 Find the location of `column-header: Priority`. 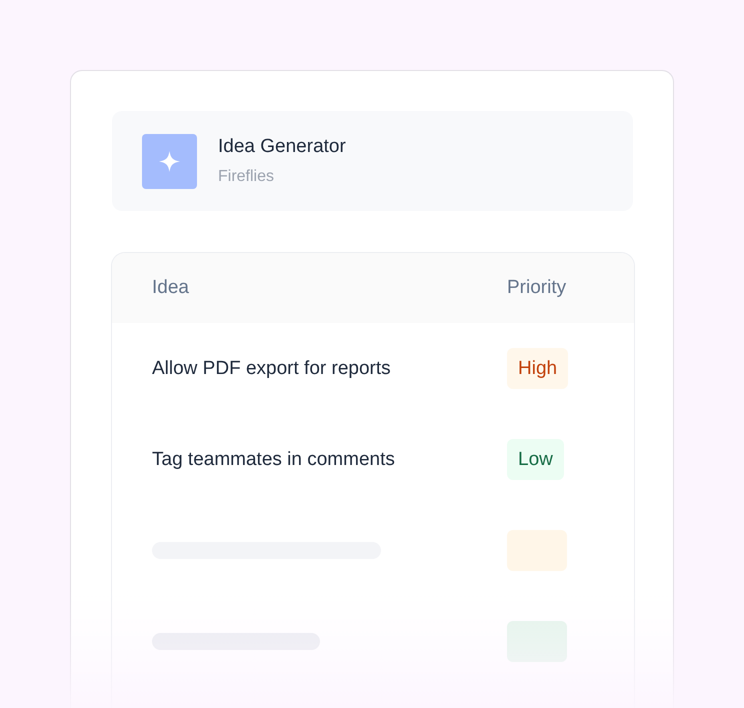

column-header: Priority is located at coordinates (536, 288).